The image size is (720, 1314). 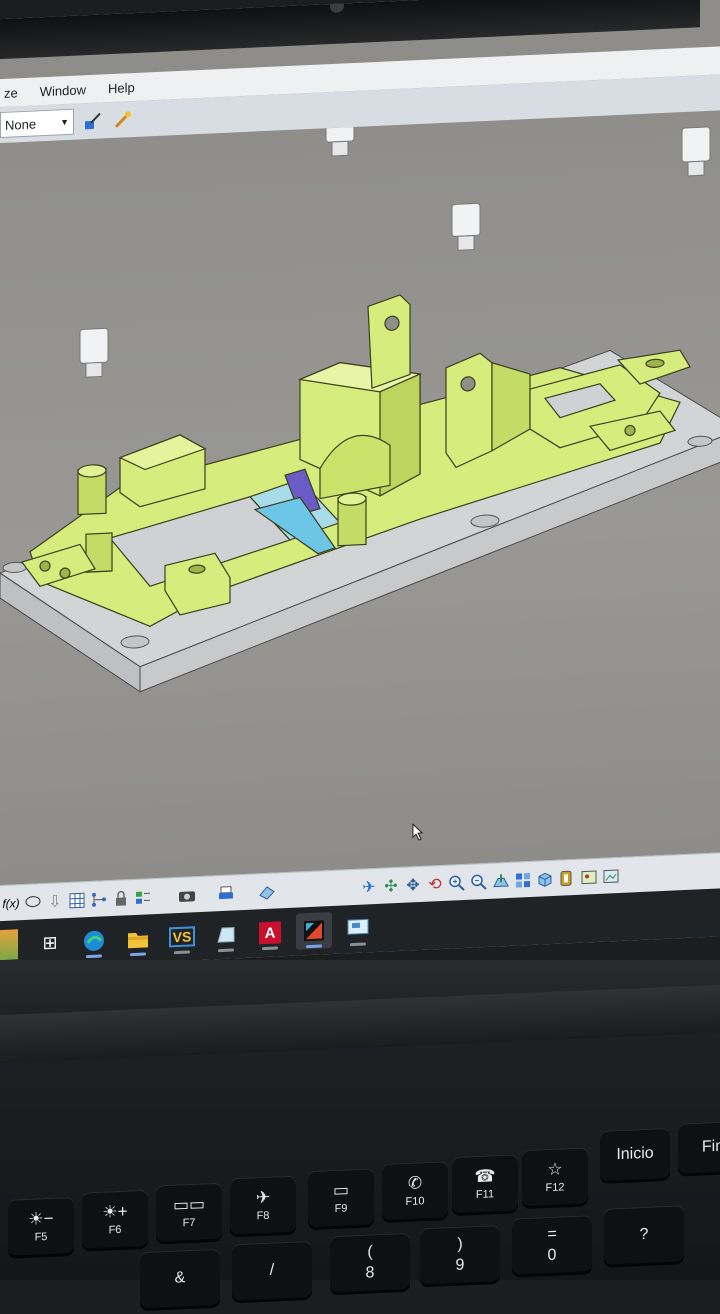 What do you see at coordinates (123, 119) in the screenshot?
I see `magic-wand-icon` at bounding box center [123, 119].